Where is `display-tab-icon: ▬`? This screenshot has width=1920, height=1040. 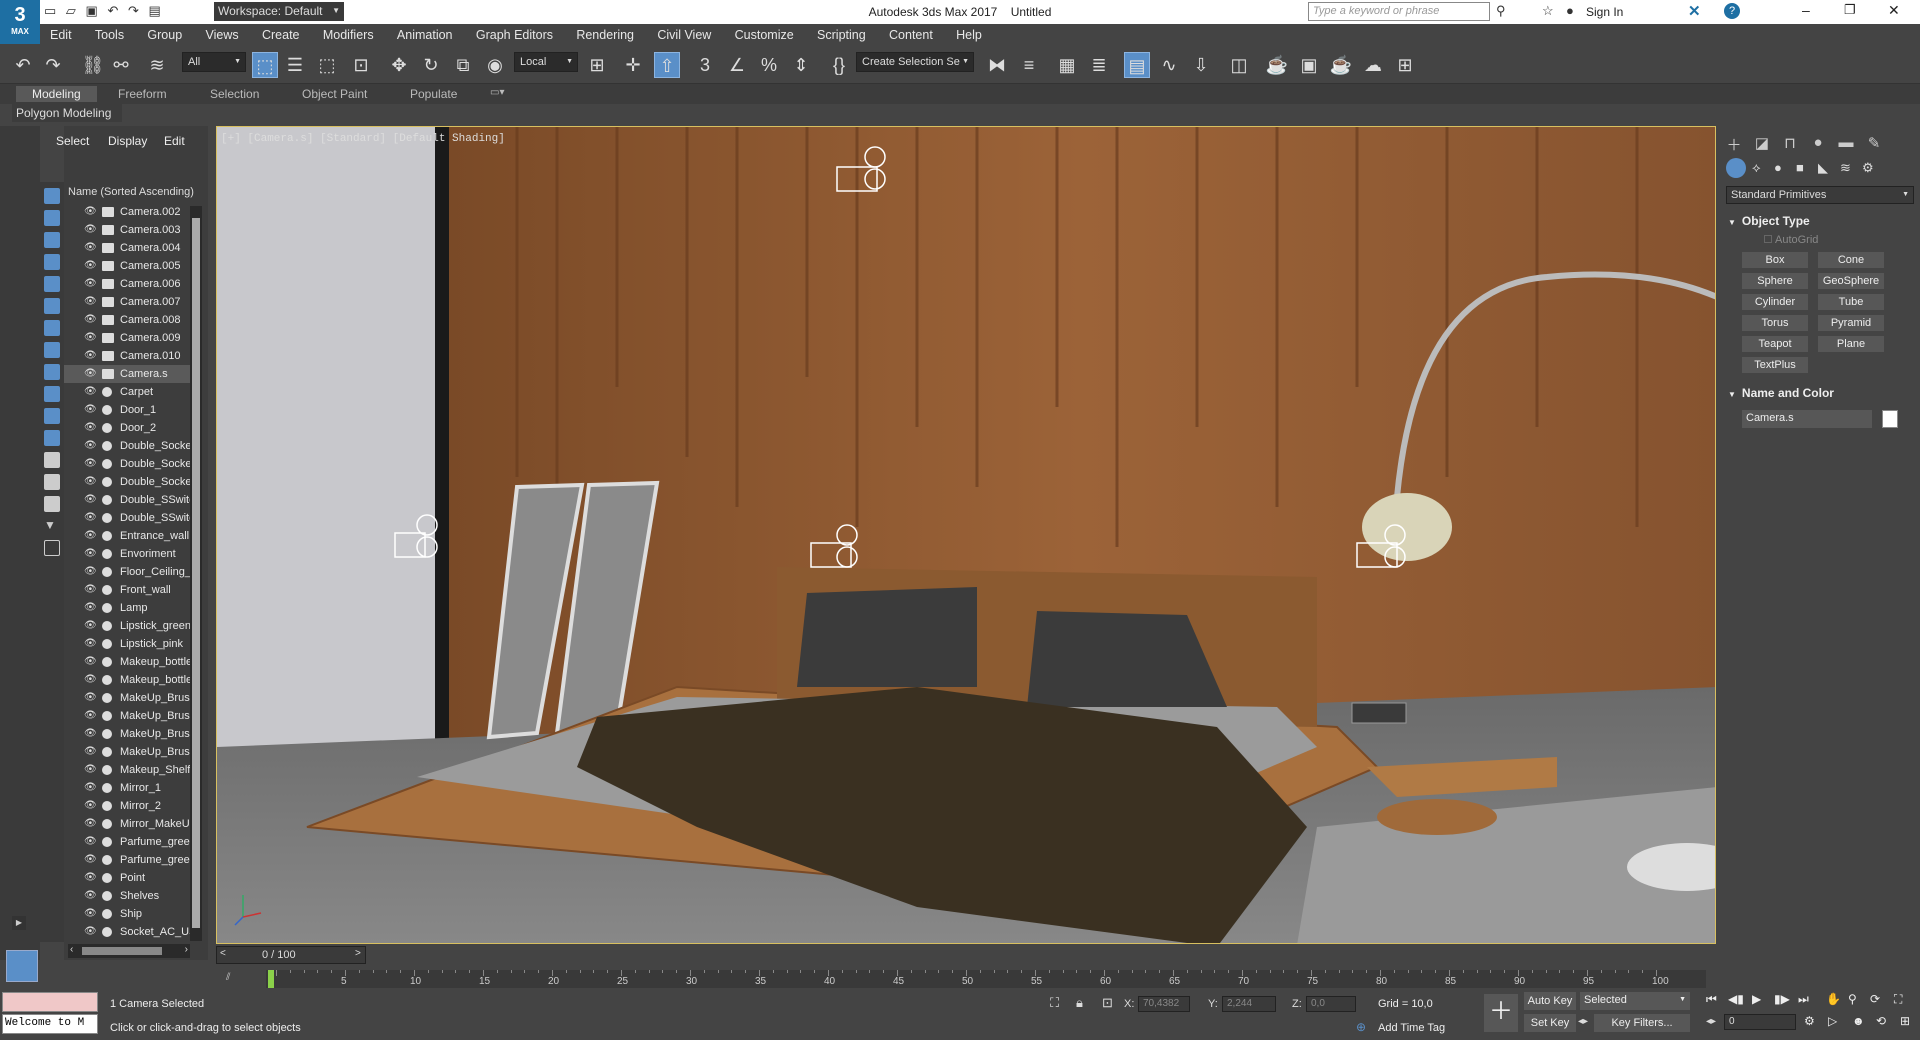 display-tab-icon: ▬ is located at coordinates (1846, 144).